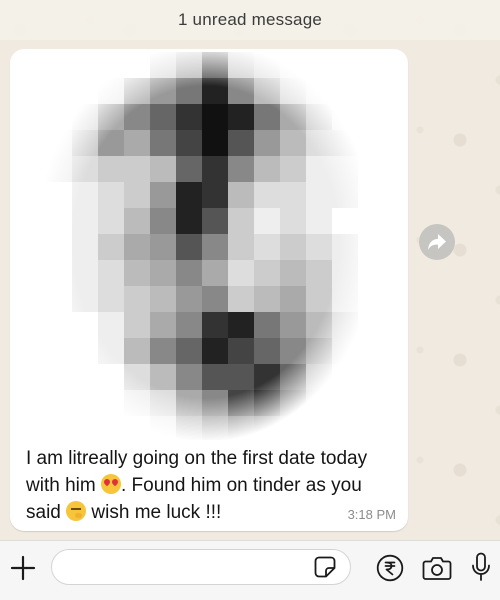 The image size is (500, 600). I want to click on attach-button, so click(23, 568).